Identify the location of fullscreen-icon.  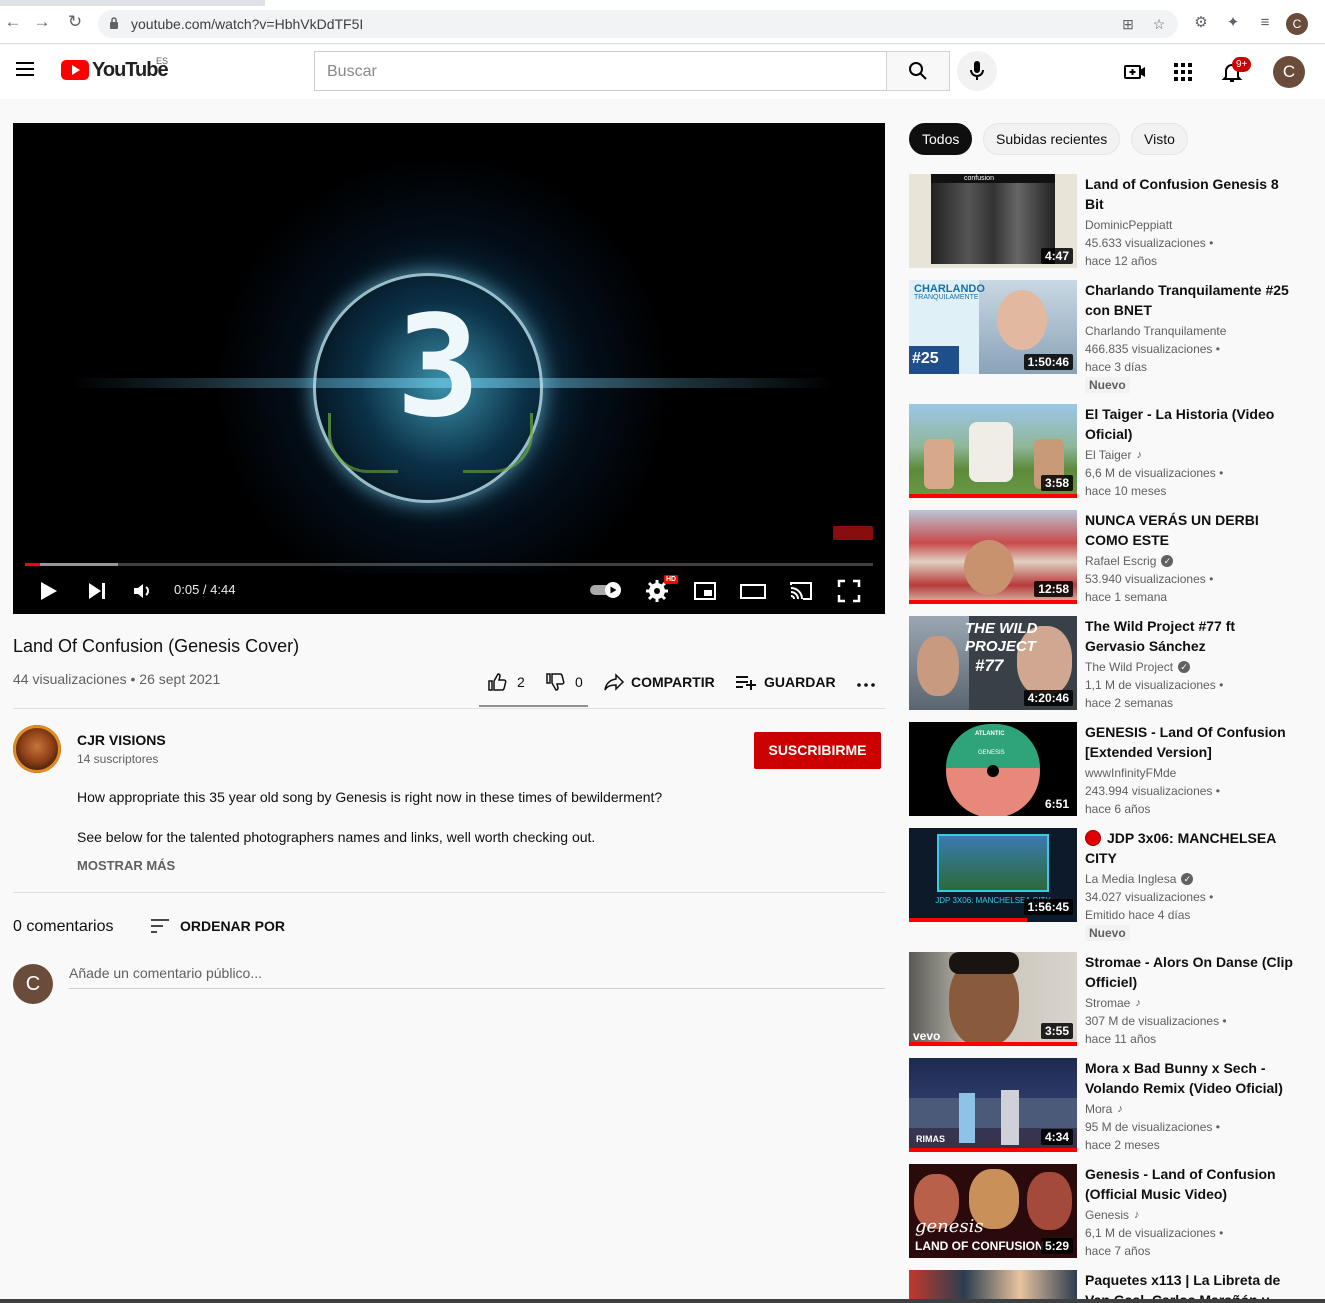
(849, 591).